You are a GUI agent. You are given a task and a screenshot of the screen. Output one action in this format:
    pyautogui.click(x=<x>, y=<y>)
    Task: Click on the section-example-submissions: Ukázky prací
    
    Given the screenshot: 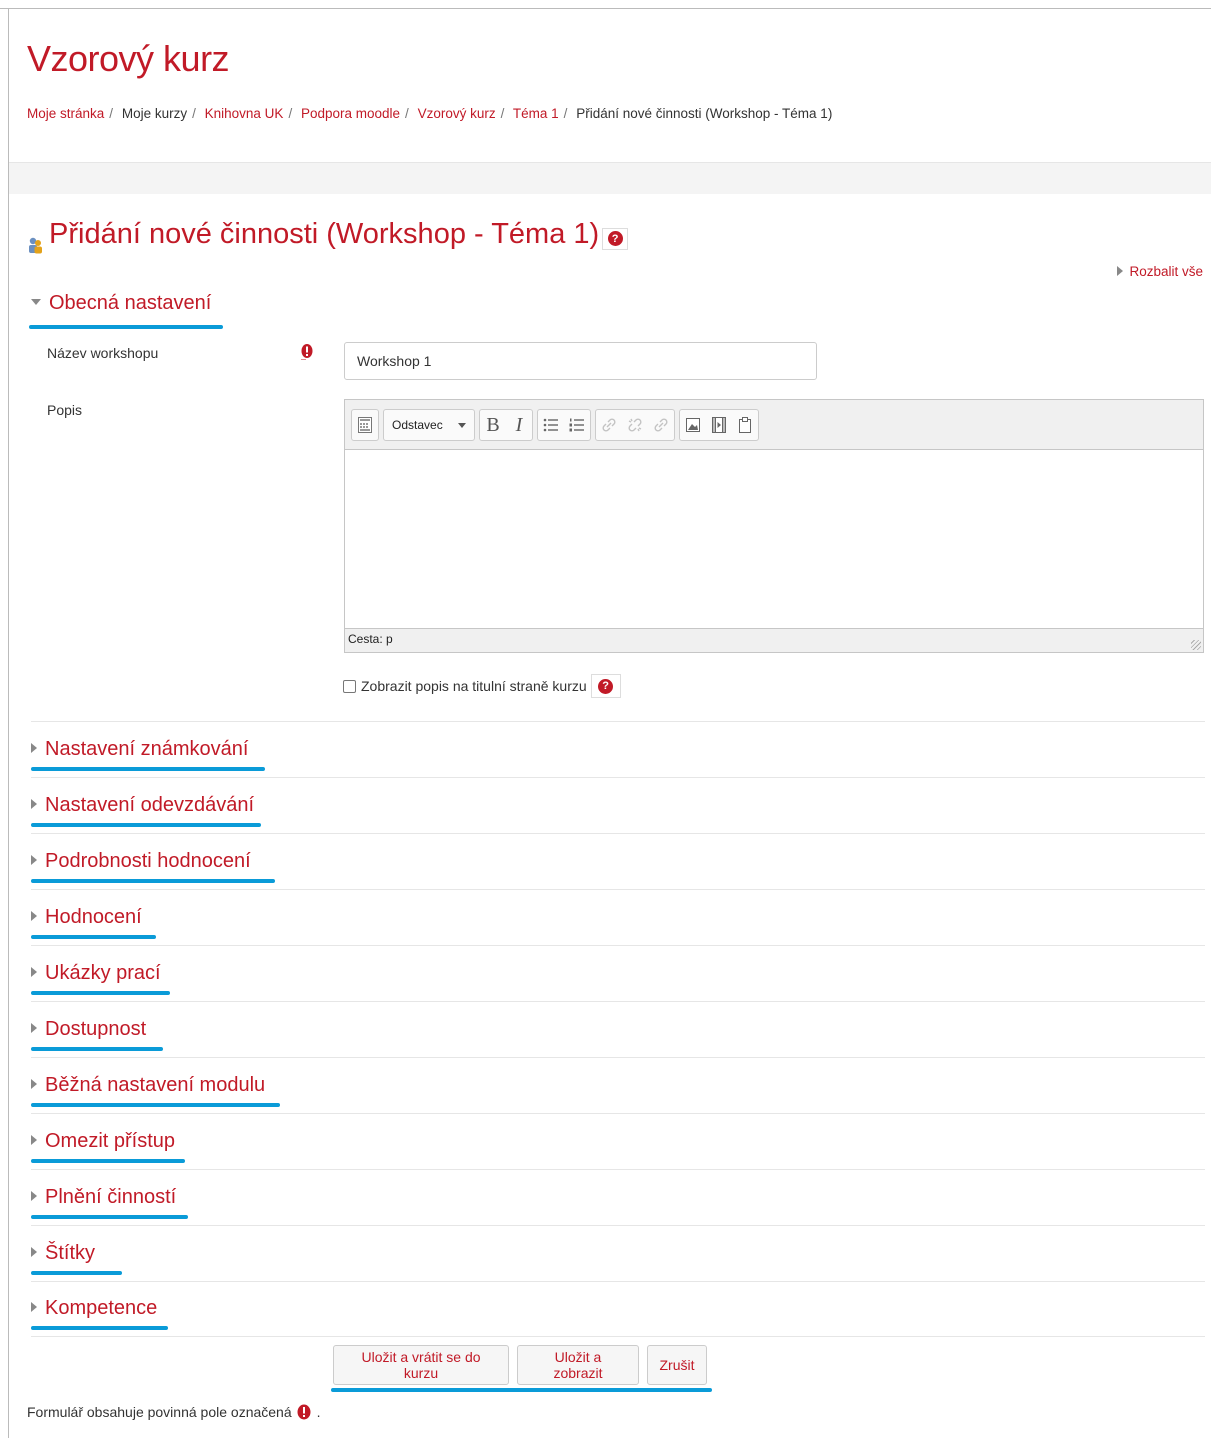 What is the action you would take?
    pyautogui.click(x=96, y=973)
    